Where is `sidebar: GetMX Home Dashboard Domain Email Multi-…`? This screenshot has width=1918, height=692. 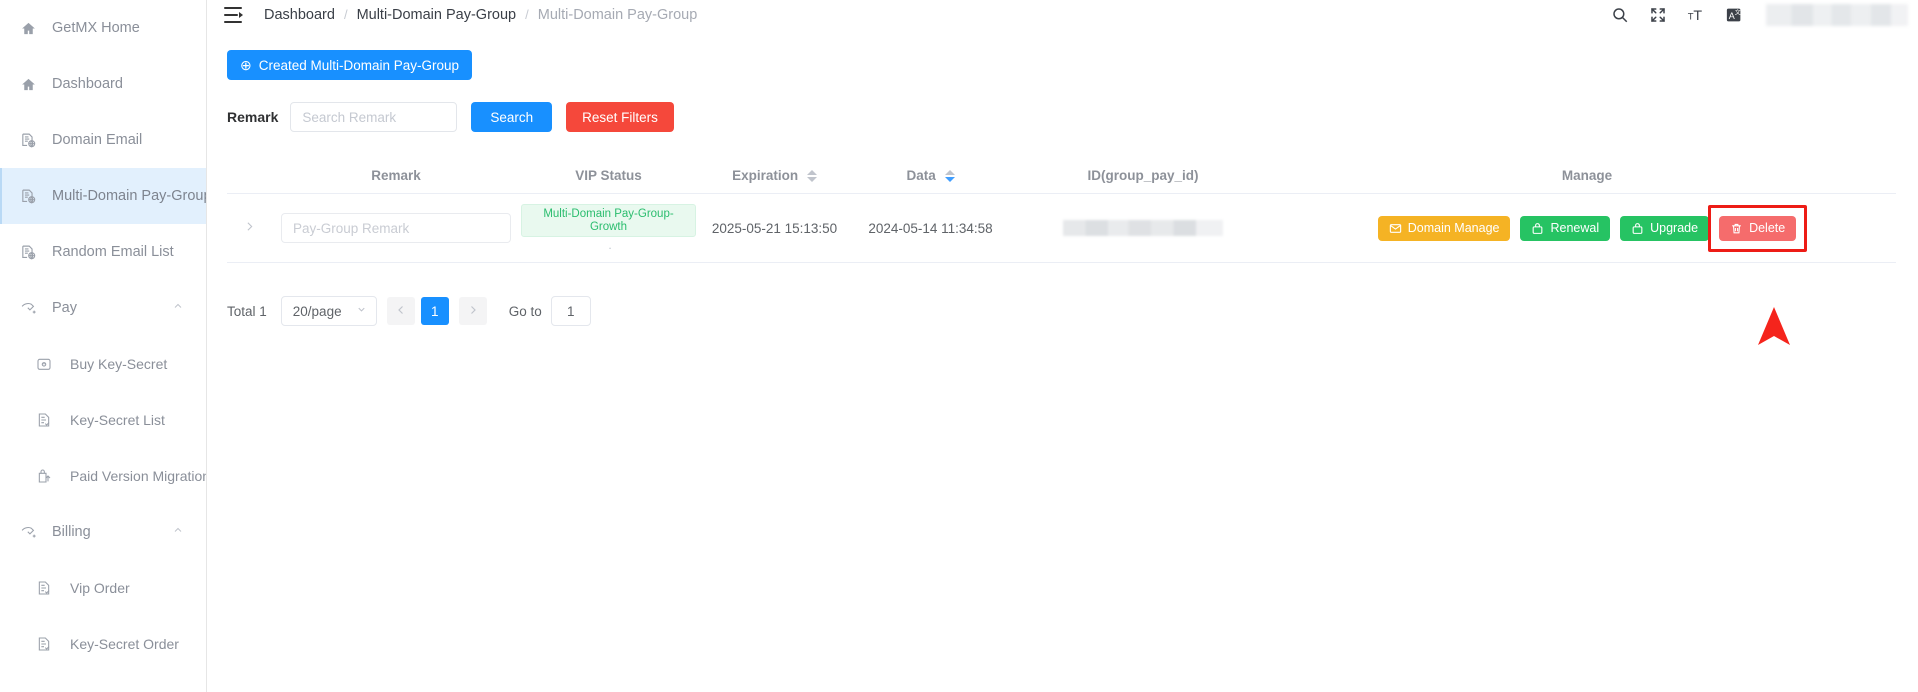 sidebar: GetMX Home Dashboard Domain Email Multi-… is located at coordinates (103, 346).